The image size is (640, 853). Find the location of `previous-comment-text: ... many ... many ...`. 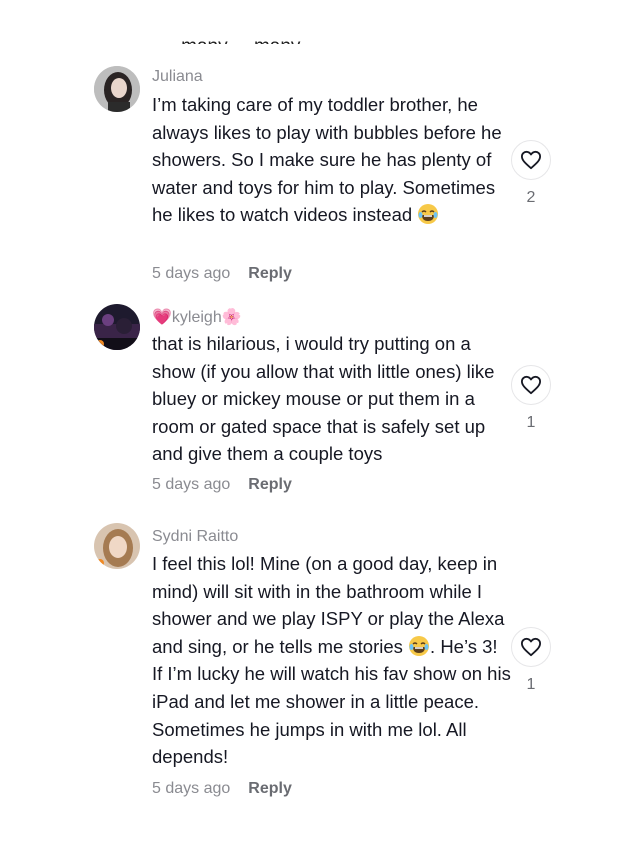

previous-comment-text: ... many ... many ... is located at coordinates (235, 40).